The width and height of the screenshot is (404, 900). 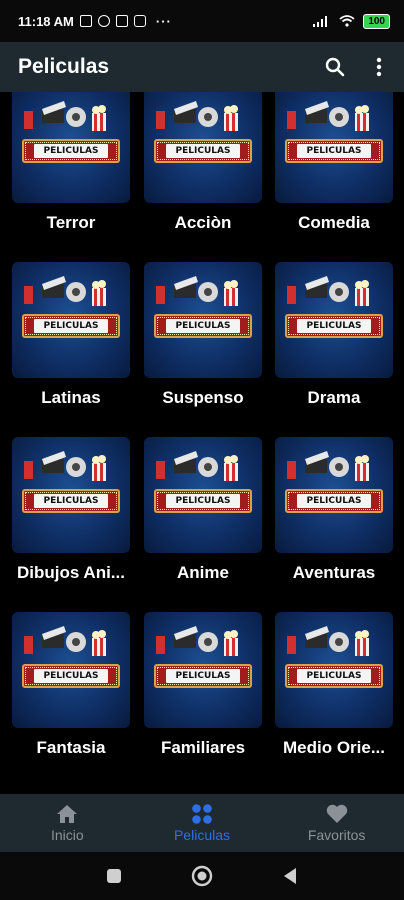 What do you see at coordinates (337, 823) in the screenshot?
I see `nav-favoritos: Favoritos` at bounding box center [337, 823].